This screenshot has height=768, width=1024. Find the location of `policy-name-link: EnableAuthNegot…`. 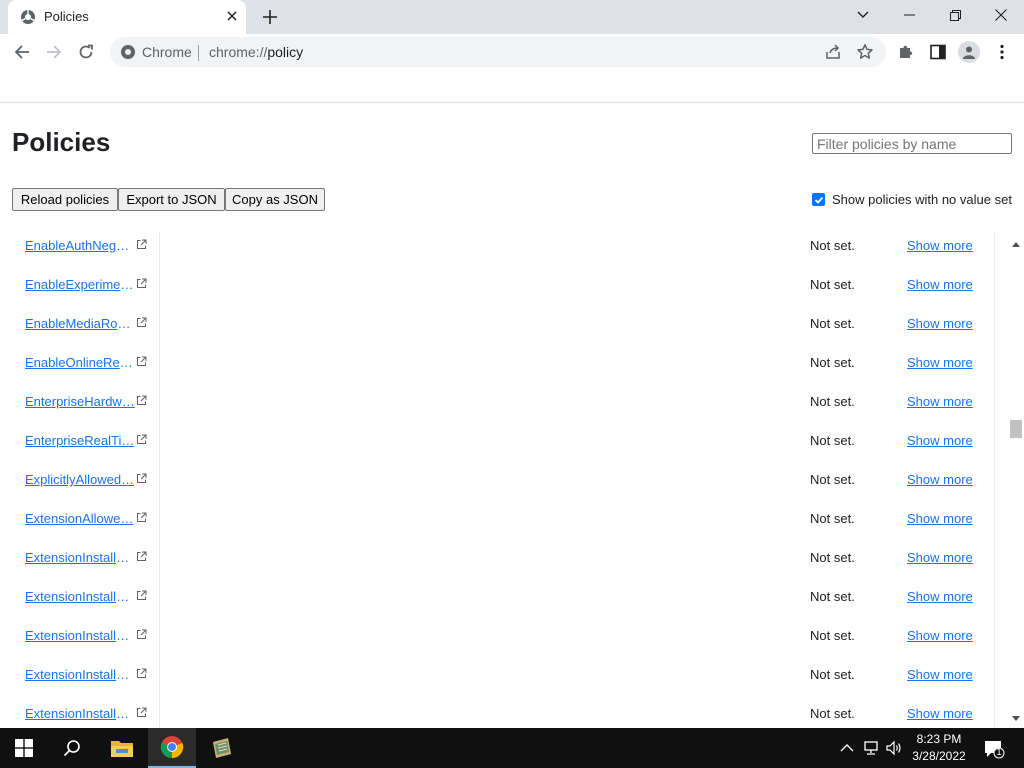

policy-name-link: EnableAuthNegot… is located at coordinates (80, 245).